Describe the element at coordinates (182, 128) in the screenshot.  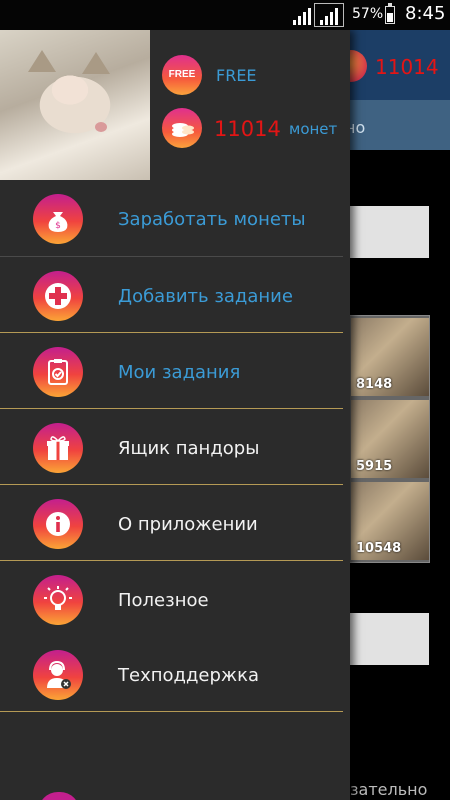
I see `coin-stack-icon` at that location.